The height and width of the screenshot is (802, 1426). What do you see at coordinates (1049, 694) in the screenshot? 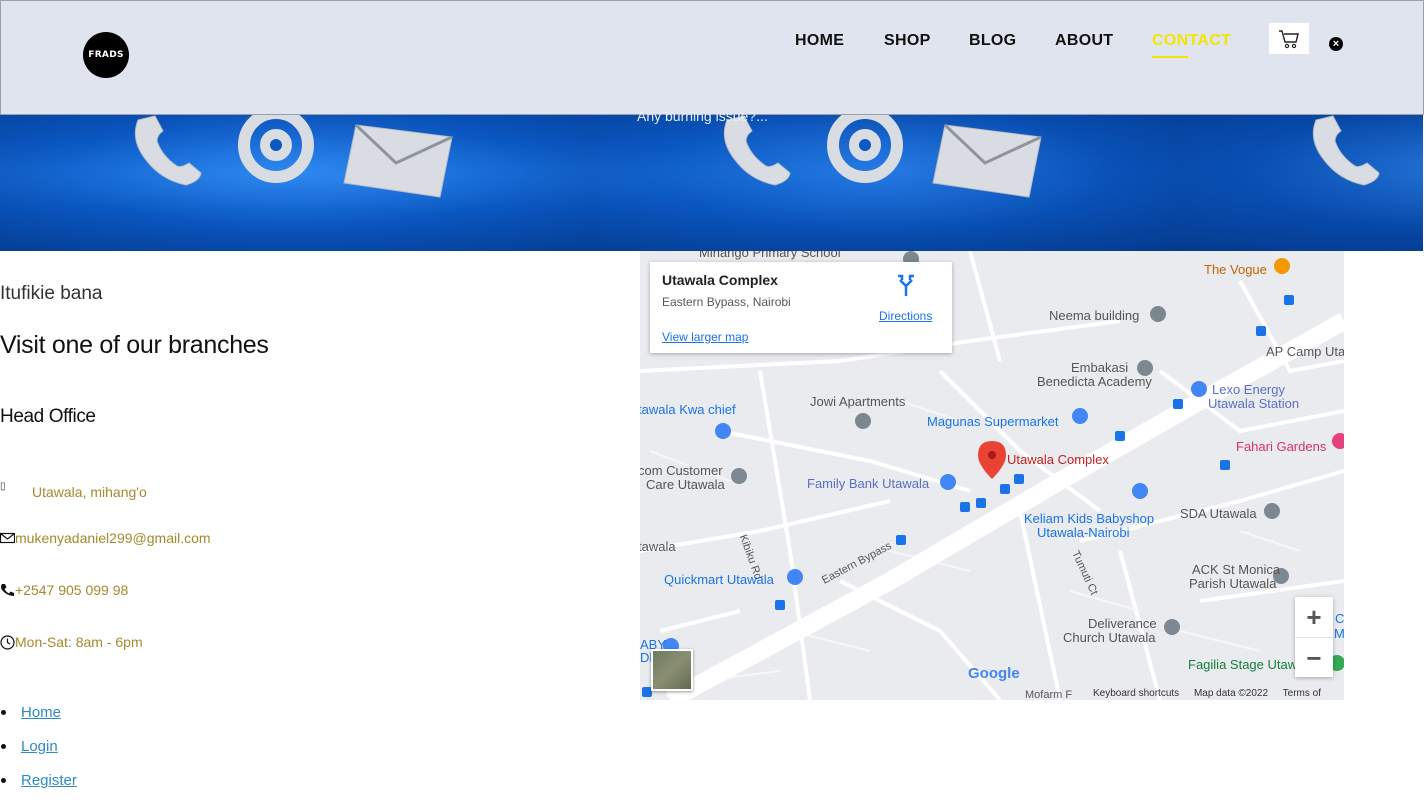
I see `map-label: Mofarm F` at bounding box center [1049, 694].